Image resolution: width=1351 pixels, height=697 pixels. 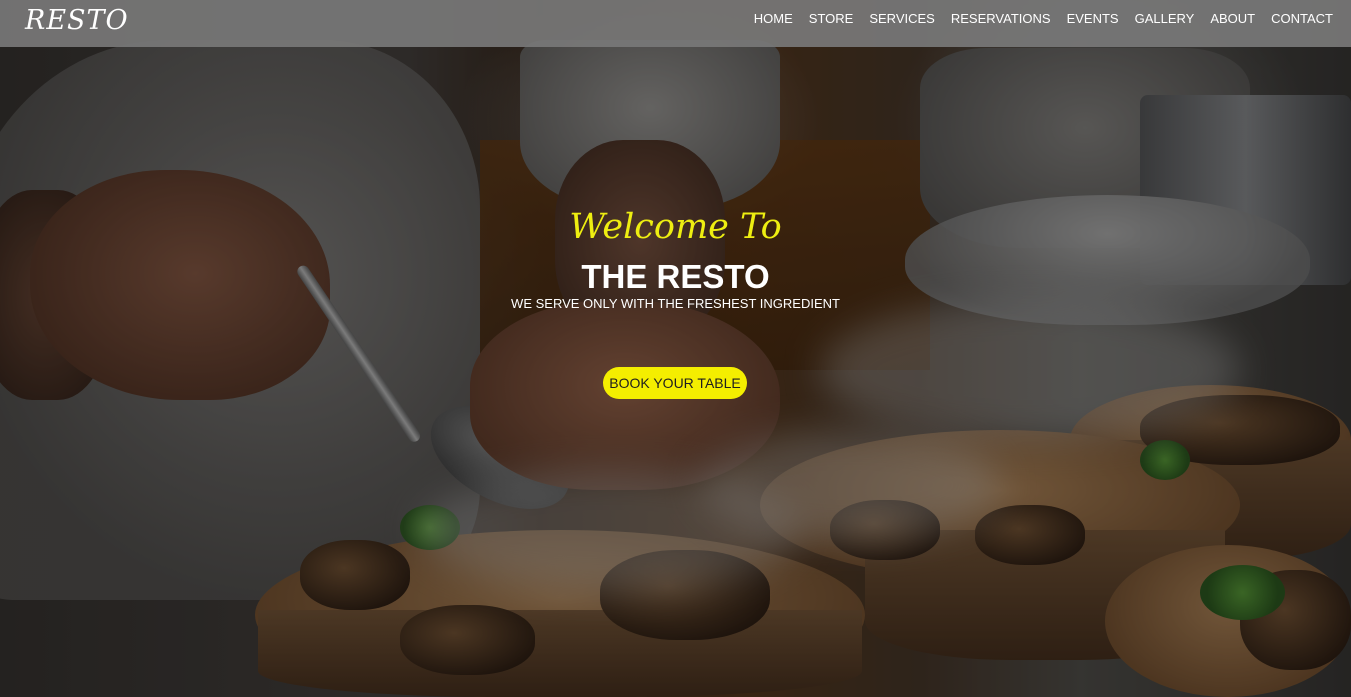 What do you see at coordinates (675, 227) in the screenshot?
I see `hero-welcome-text: Welcome To` at bounding box center [675, 227].